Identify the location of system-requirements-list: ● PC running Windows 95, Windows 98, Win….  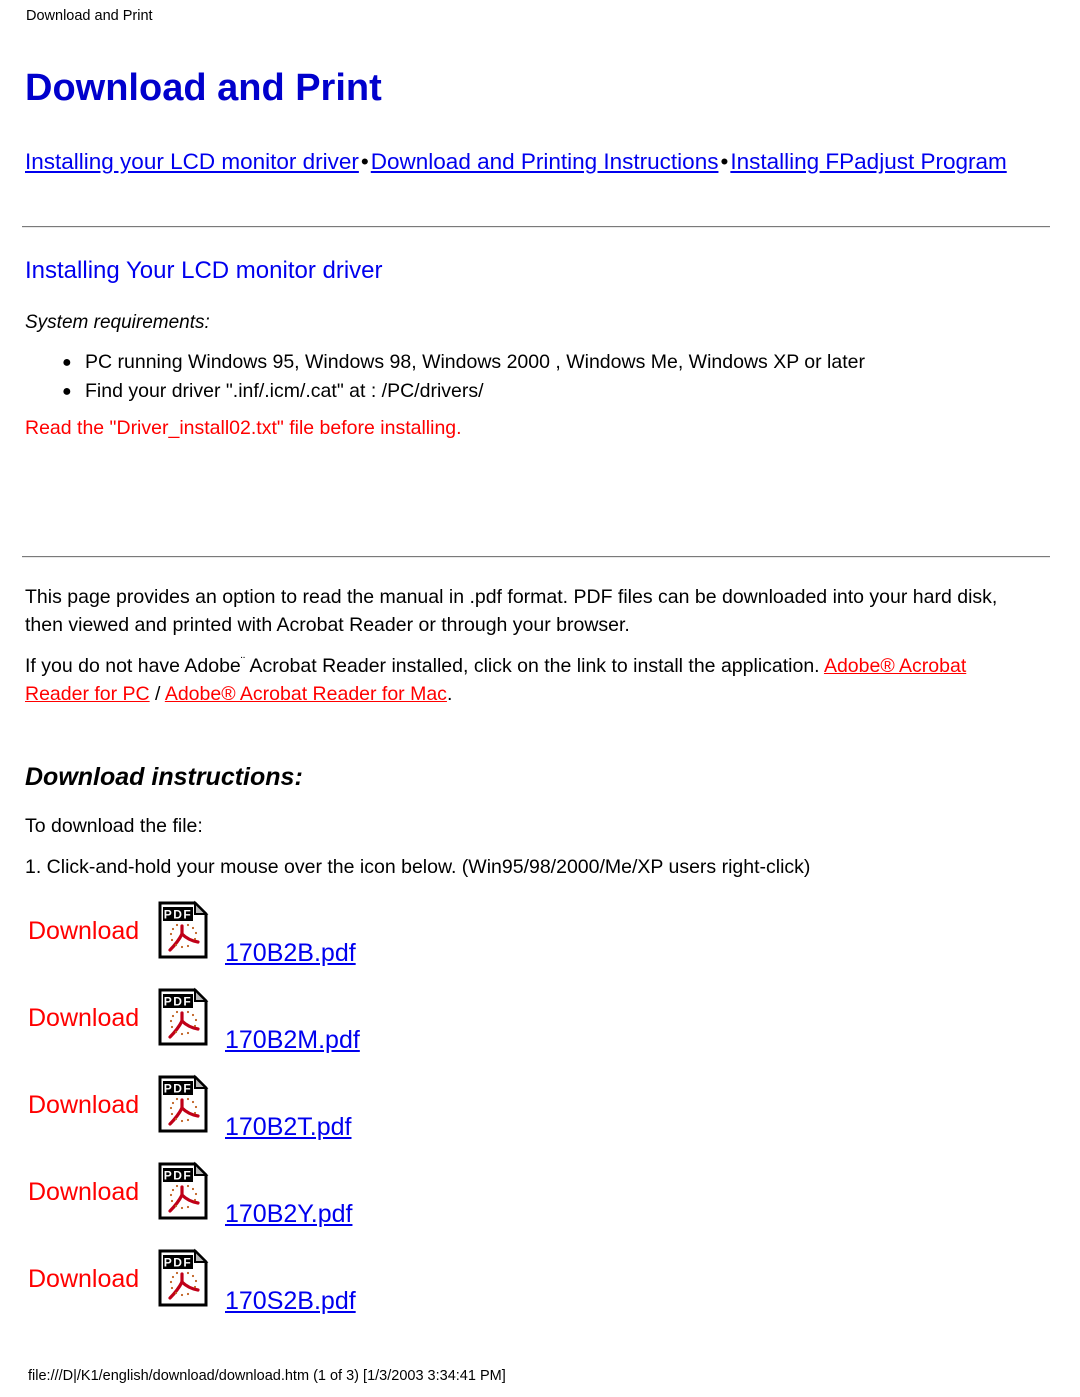
(463, 377).